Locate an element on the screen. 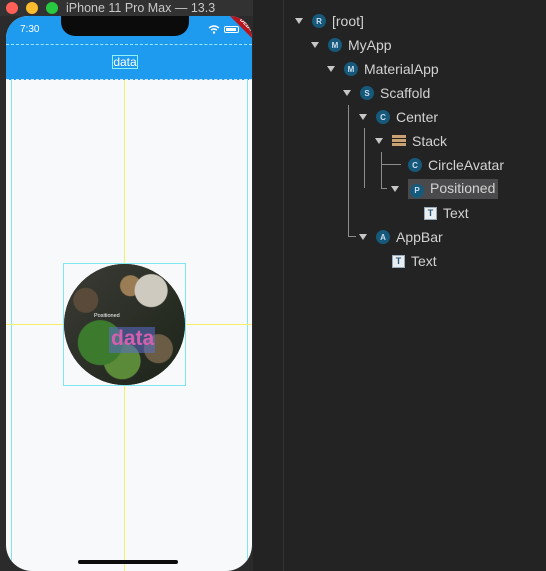  root-badge-icon: R is located at coordinates (319, 21).